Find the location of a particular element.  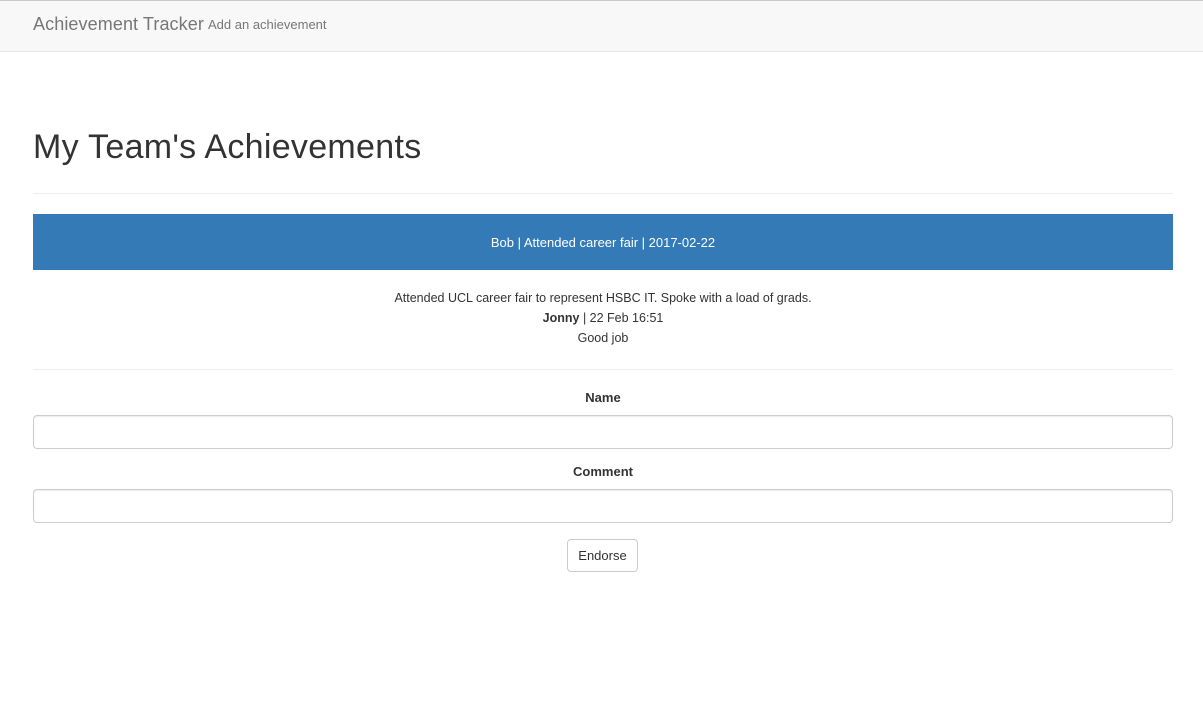

endorser-name: Jonny is located at coordinates (561, 318).